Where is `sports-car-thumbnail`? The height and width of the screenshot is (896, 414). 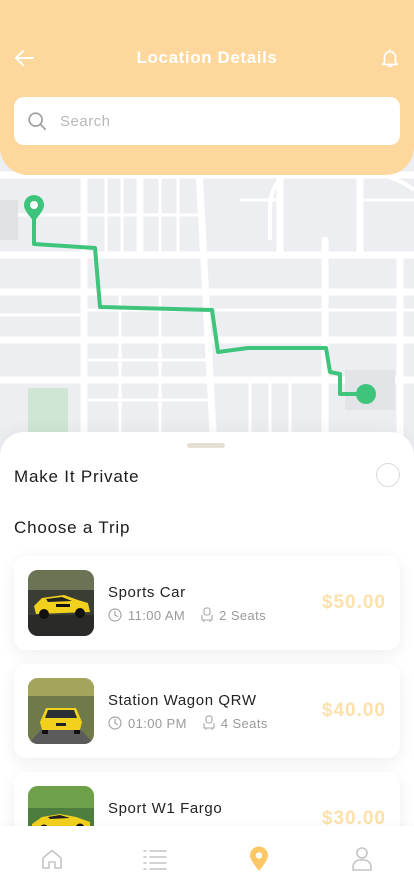
sports-car-thumbnail is located at coordinates (61, 603).